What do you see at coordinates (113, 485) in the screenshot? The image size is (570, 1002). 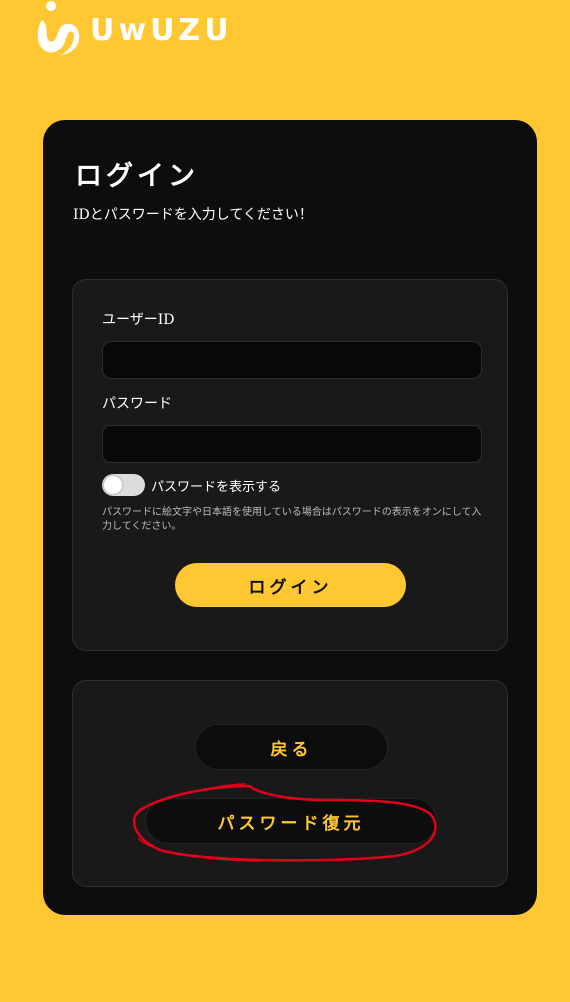 I see `toggle-knob` at bounding box center [113, 485].